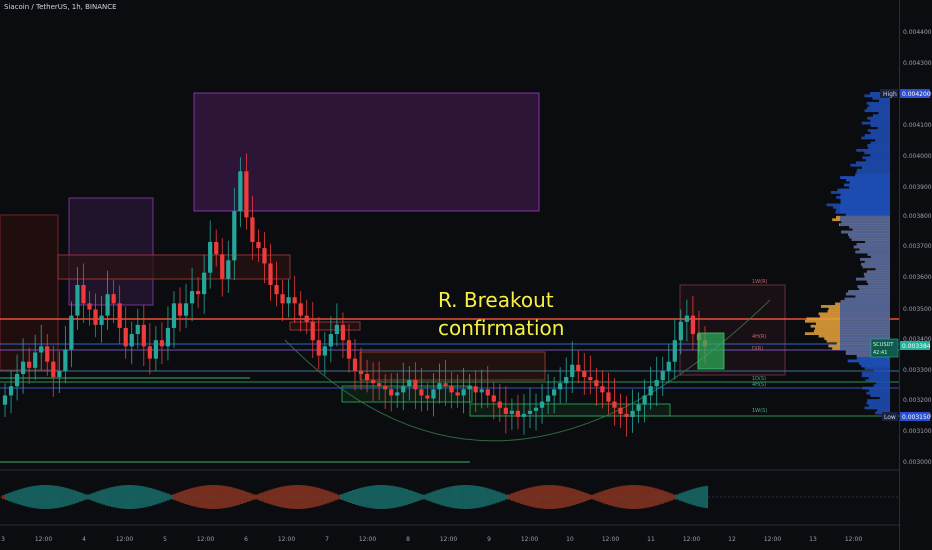 Image resolution: width=932 pixels, height=550 pixels. What do you see at coordinates (759, 337) in the screenshot?
I see `zone-label: 4H(R)` at bounding box center [759, 337].